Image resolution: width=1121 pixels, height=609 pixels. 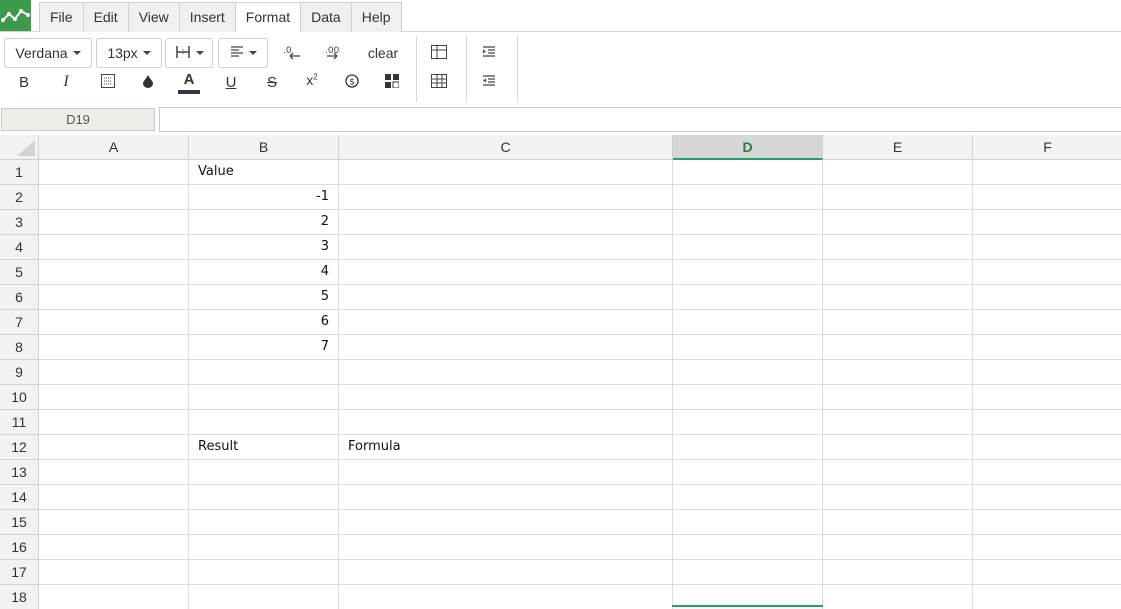 I want to click on cell-e17, so click(x=898, y=572).